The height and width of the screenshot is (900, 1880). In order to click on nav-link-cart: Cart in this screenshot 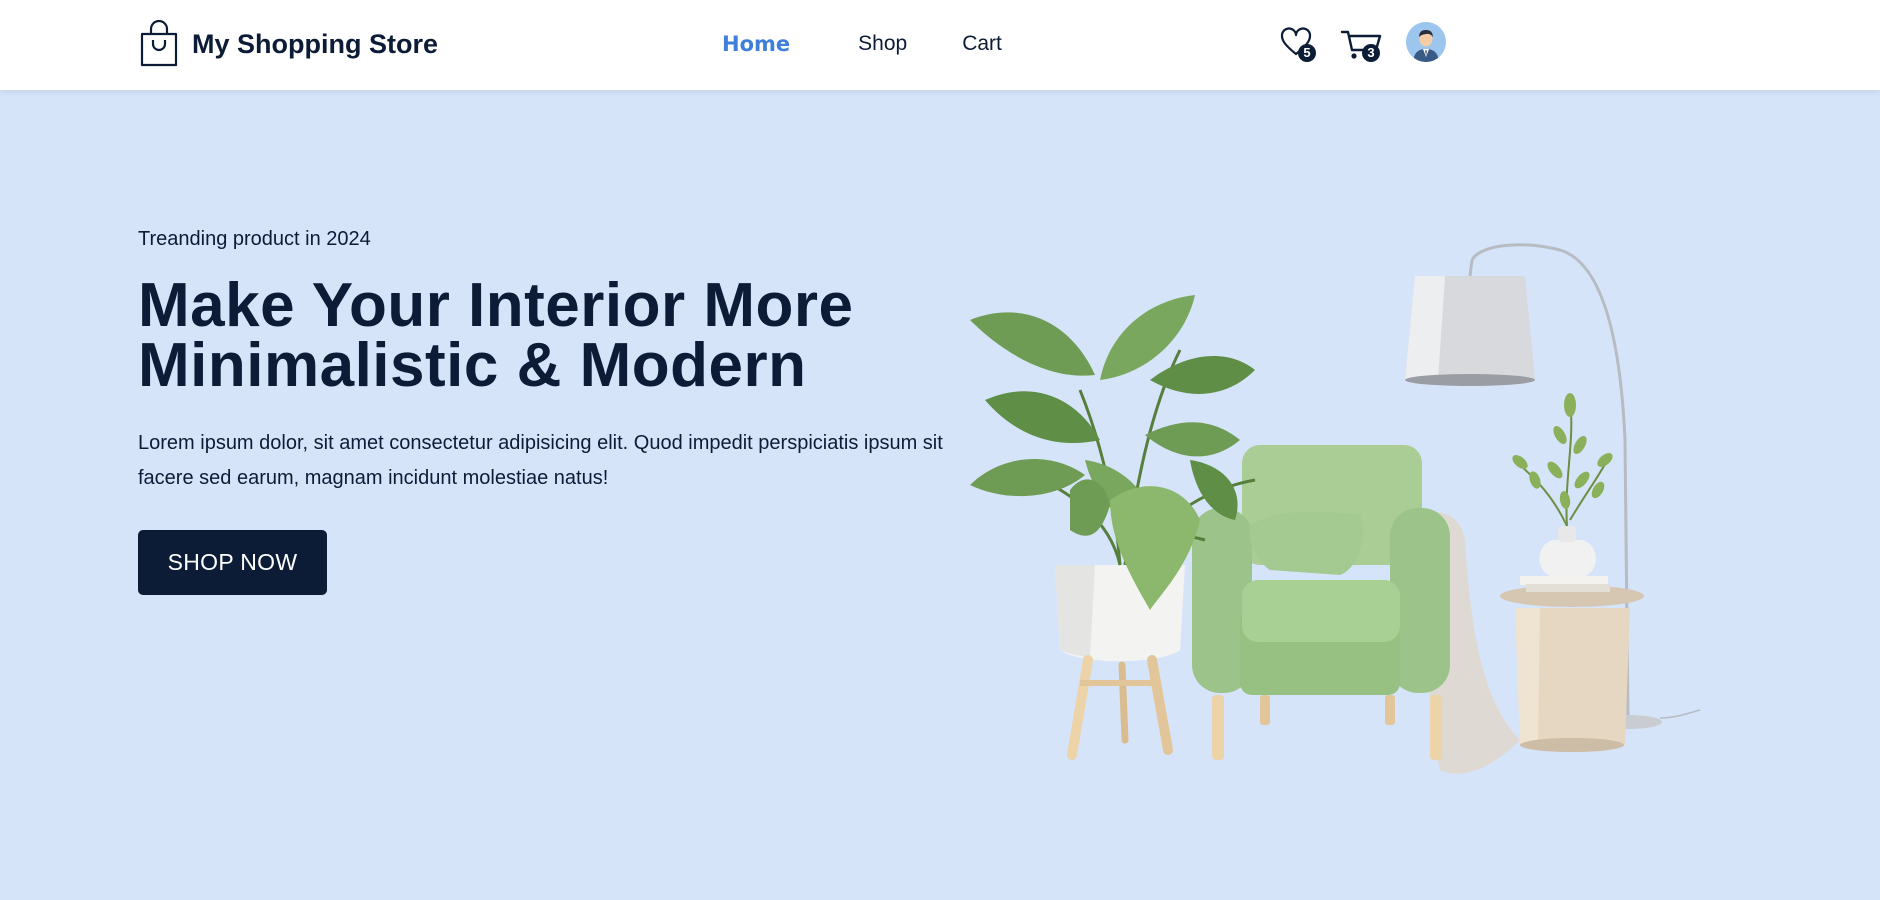, I will do `click(982, 44)`.